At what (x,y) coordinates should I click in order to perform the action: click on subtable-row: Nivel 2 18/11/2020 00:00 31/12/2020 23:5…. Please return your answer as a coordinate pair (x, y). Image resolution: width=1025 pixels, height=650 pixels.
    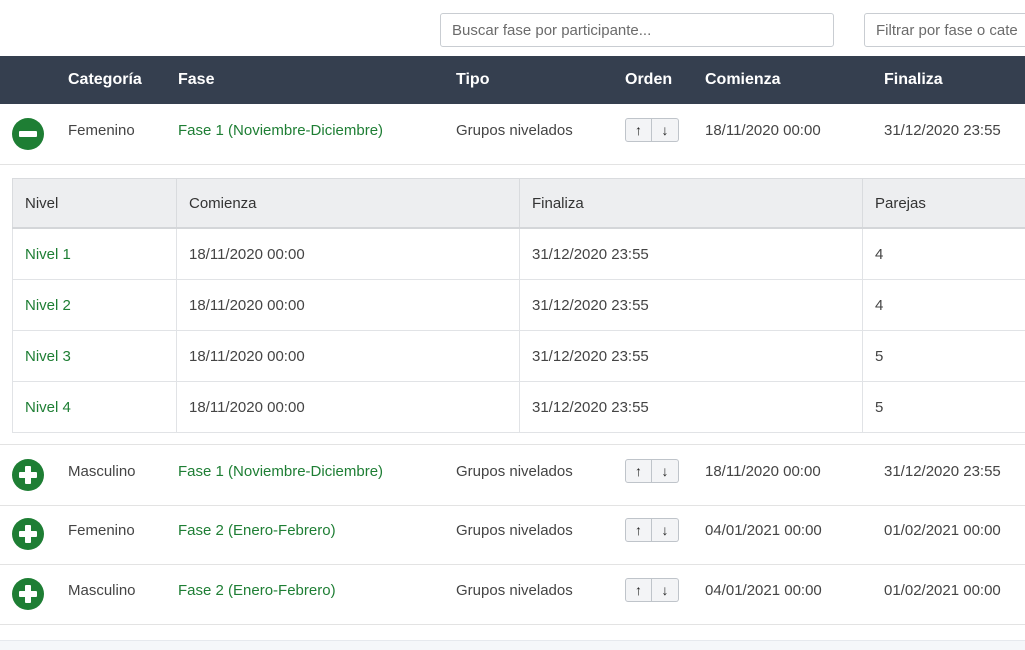
    Looking at the image, I should click on (519, 305).